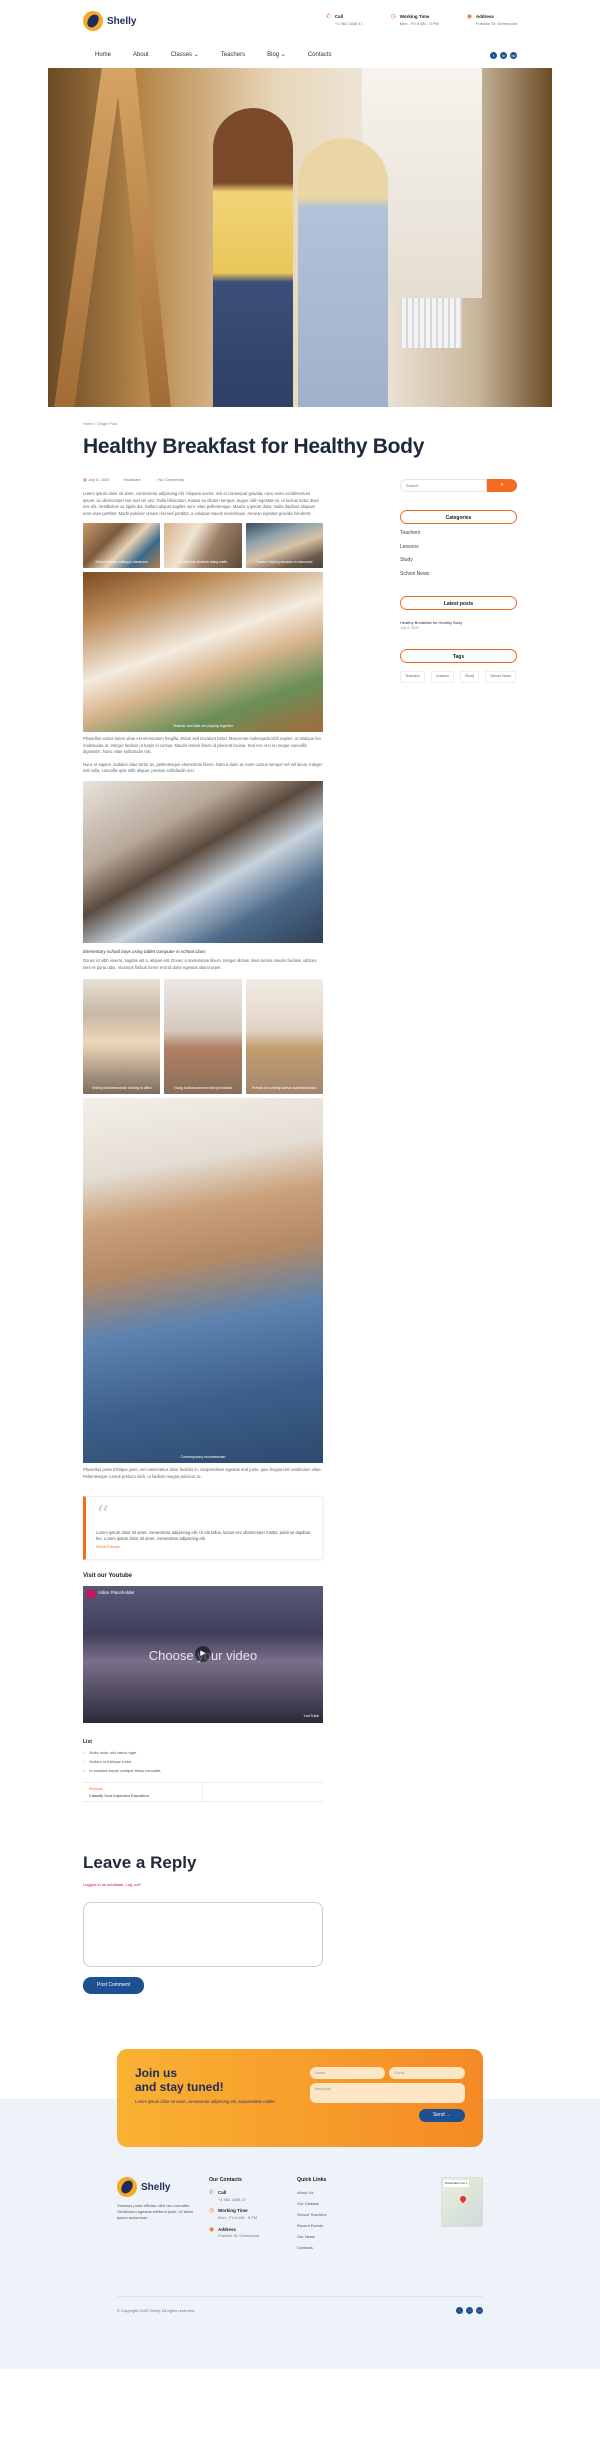 The width and height of the screenshot is (600, 2461). Describe the element at coordinates (438, 2115) in the screenshot. I see `send-label: Send` at that location.